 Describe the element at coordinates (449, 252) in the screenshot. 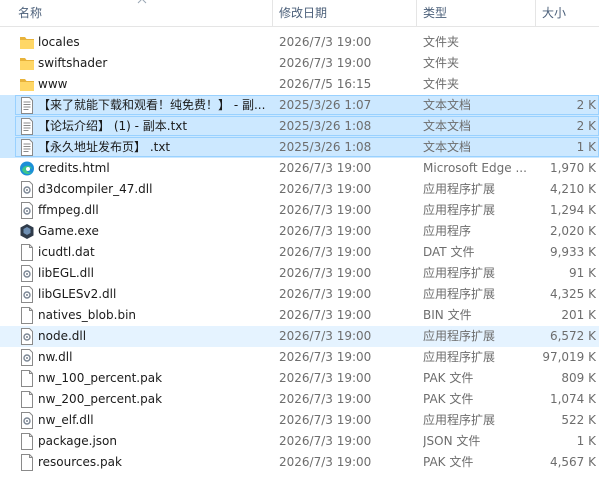

I see `file-type: DAT 文件` at that location.